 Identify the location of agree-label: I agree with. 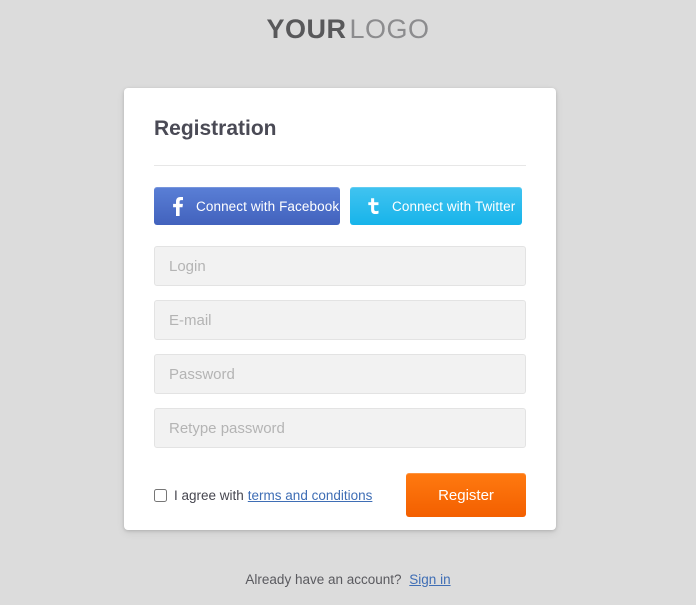
(209, 495).